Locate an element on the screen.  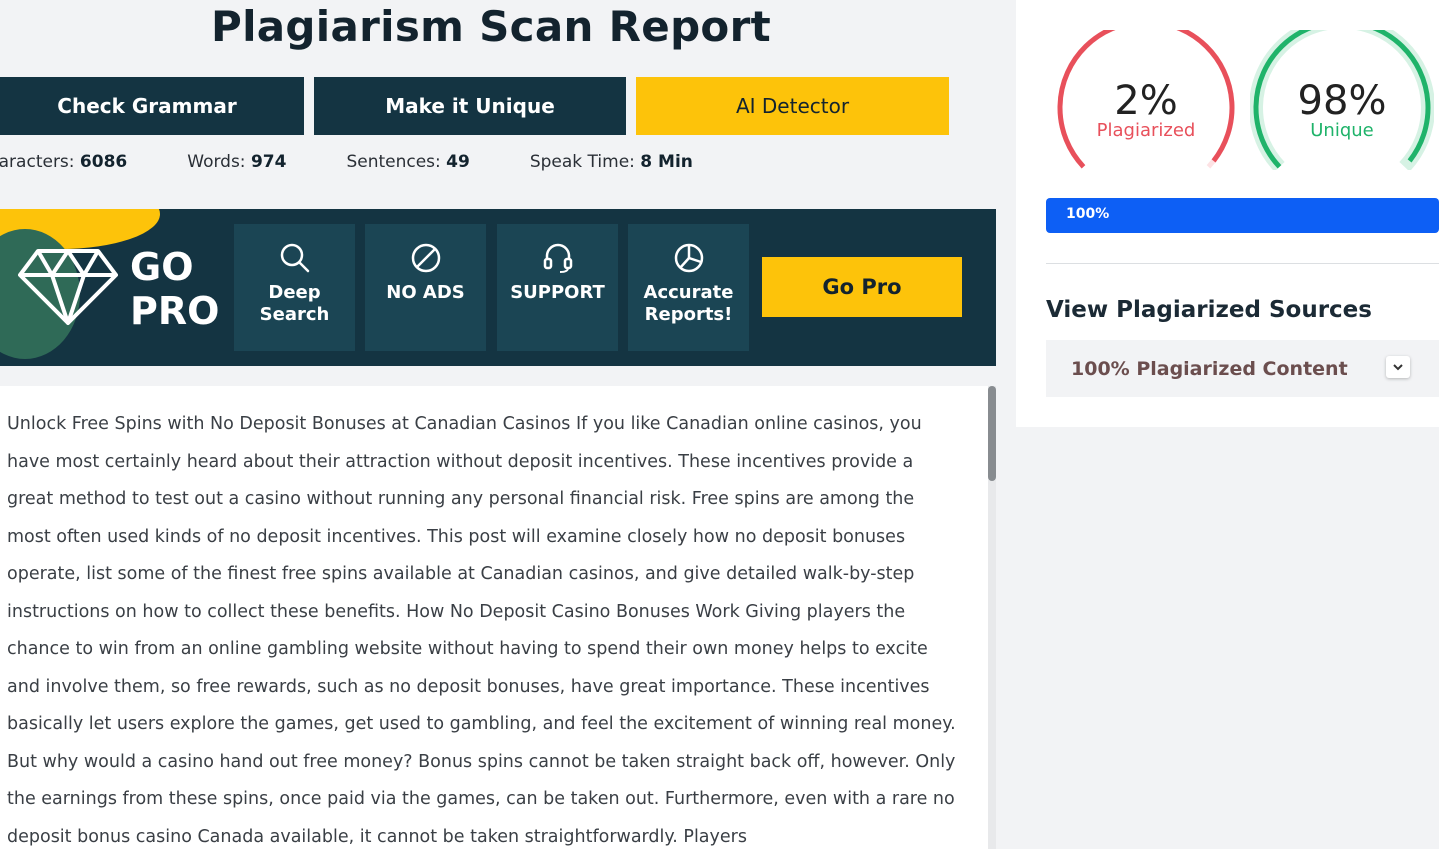
diamond-icon is located at coordinates (68, 287).